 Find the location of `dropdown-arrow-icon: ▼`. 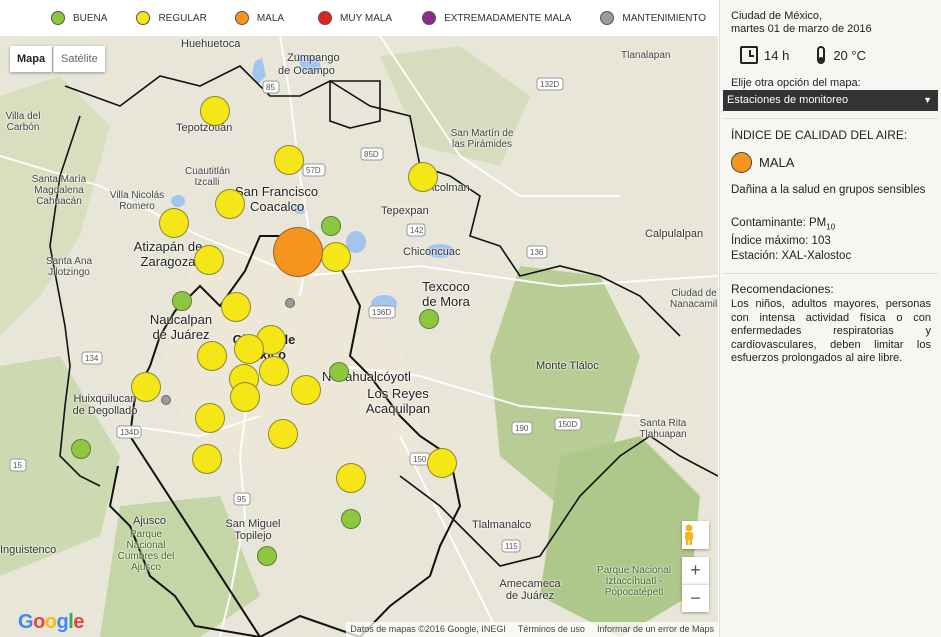

dropdown-arrow-icon: ▼ is located at coordinates (927, 100).